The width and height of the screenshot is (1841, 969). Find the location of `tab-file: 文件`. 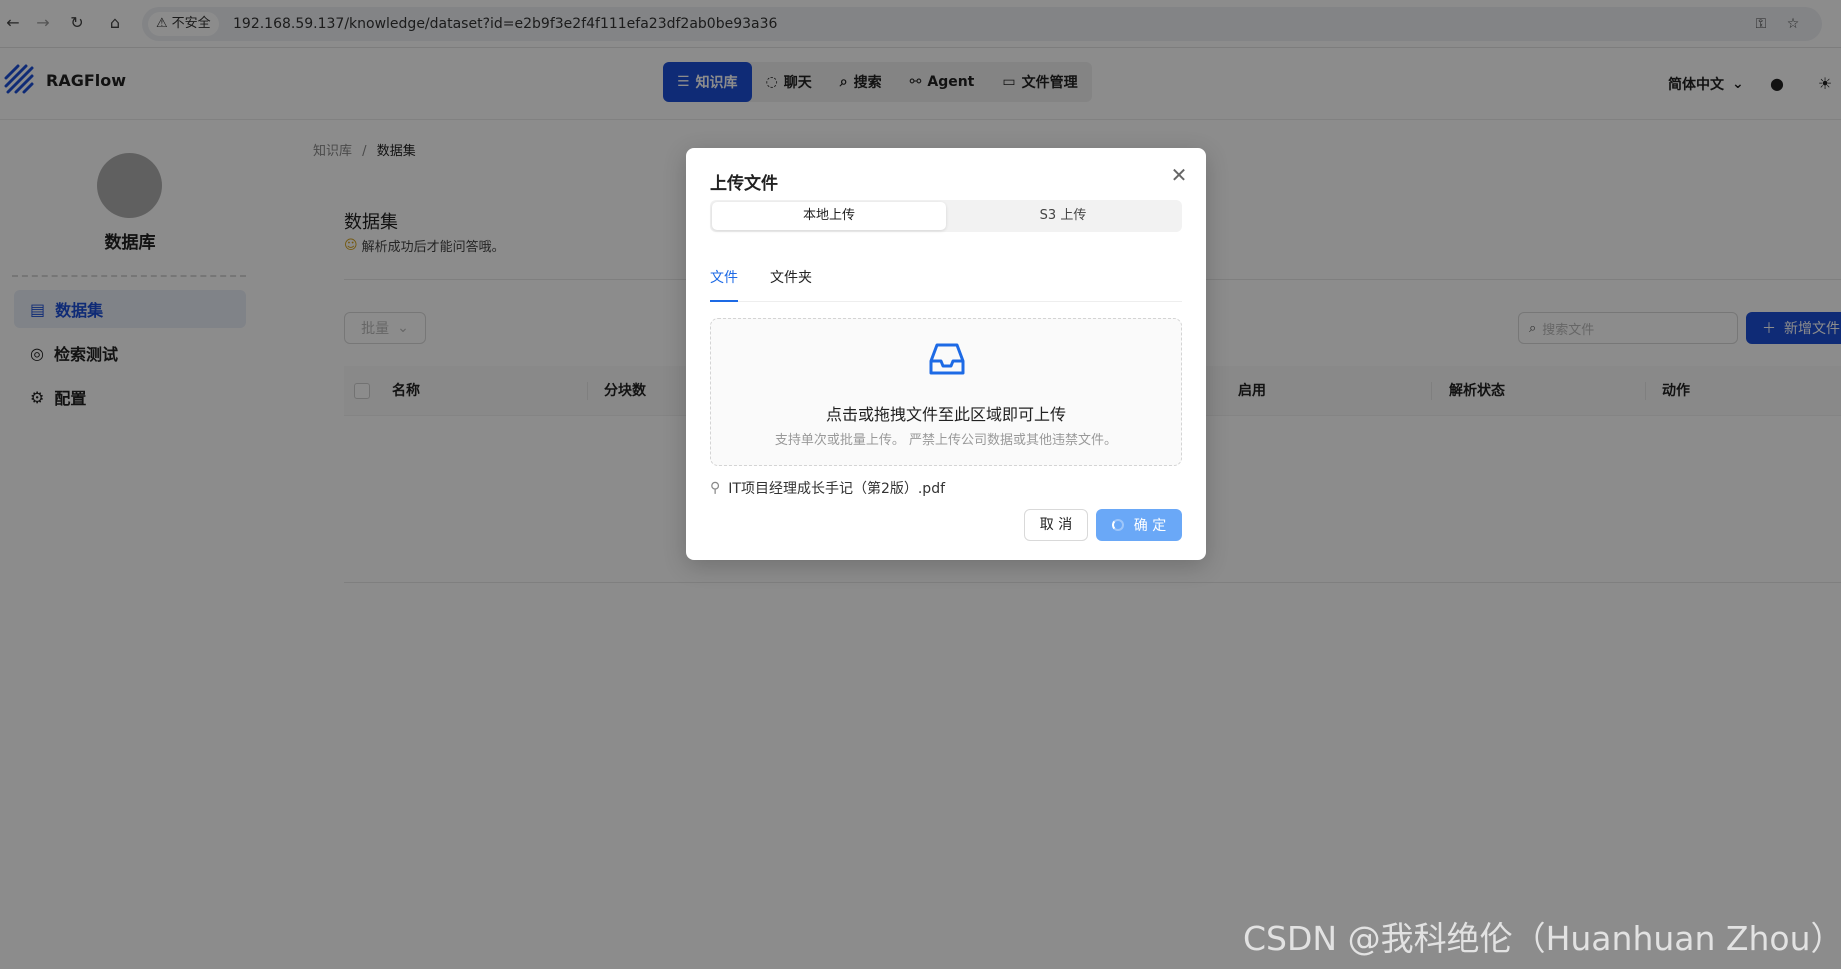

tab-file: 文件 is located at coordinates (724, 282).